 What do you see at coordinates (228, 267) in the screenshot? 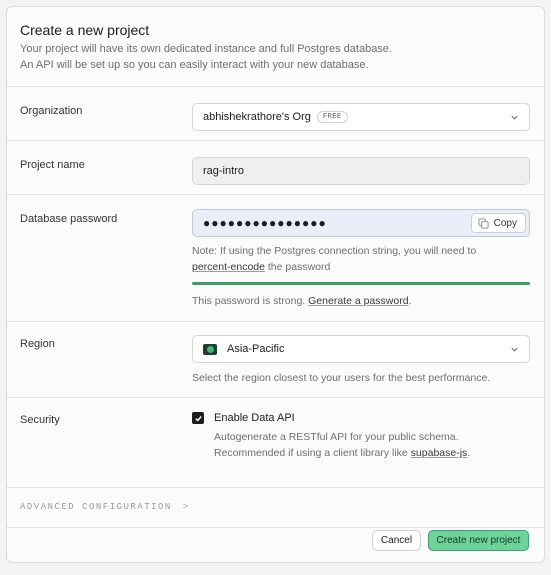
I see `percent-encode-link: percent-encode` at bounding box center [228, 267].